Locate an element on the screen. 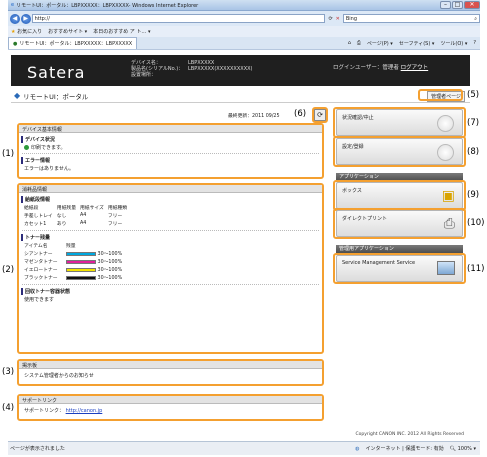  callout-9: (9) is located at coordinates (473, 195).